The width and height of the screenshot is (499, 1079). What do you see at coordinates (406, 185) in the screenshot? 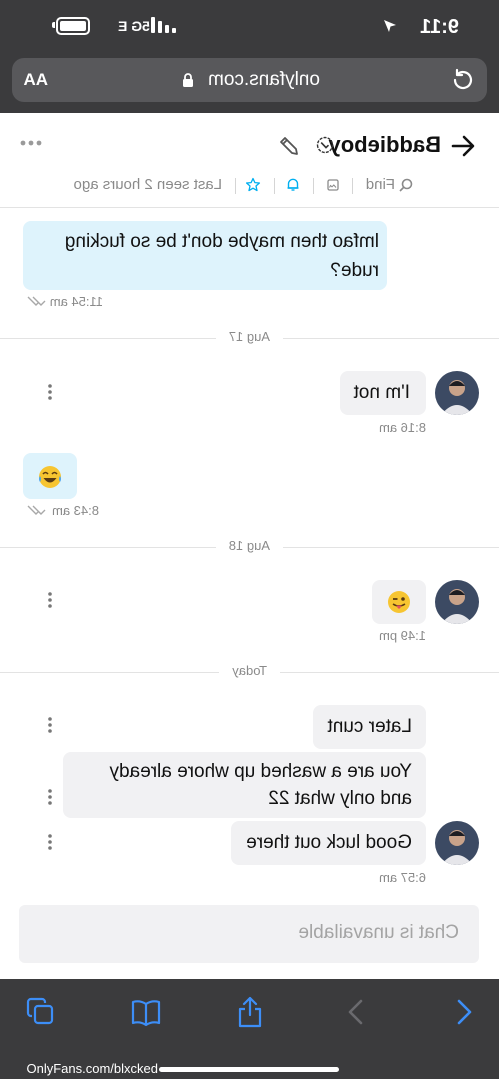
I see `search-icon` at bounding box center [406, 185].